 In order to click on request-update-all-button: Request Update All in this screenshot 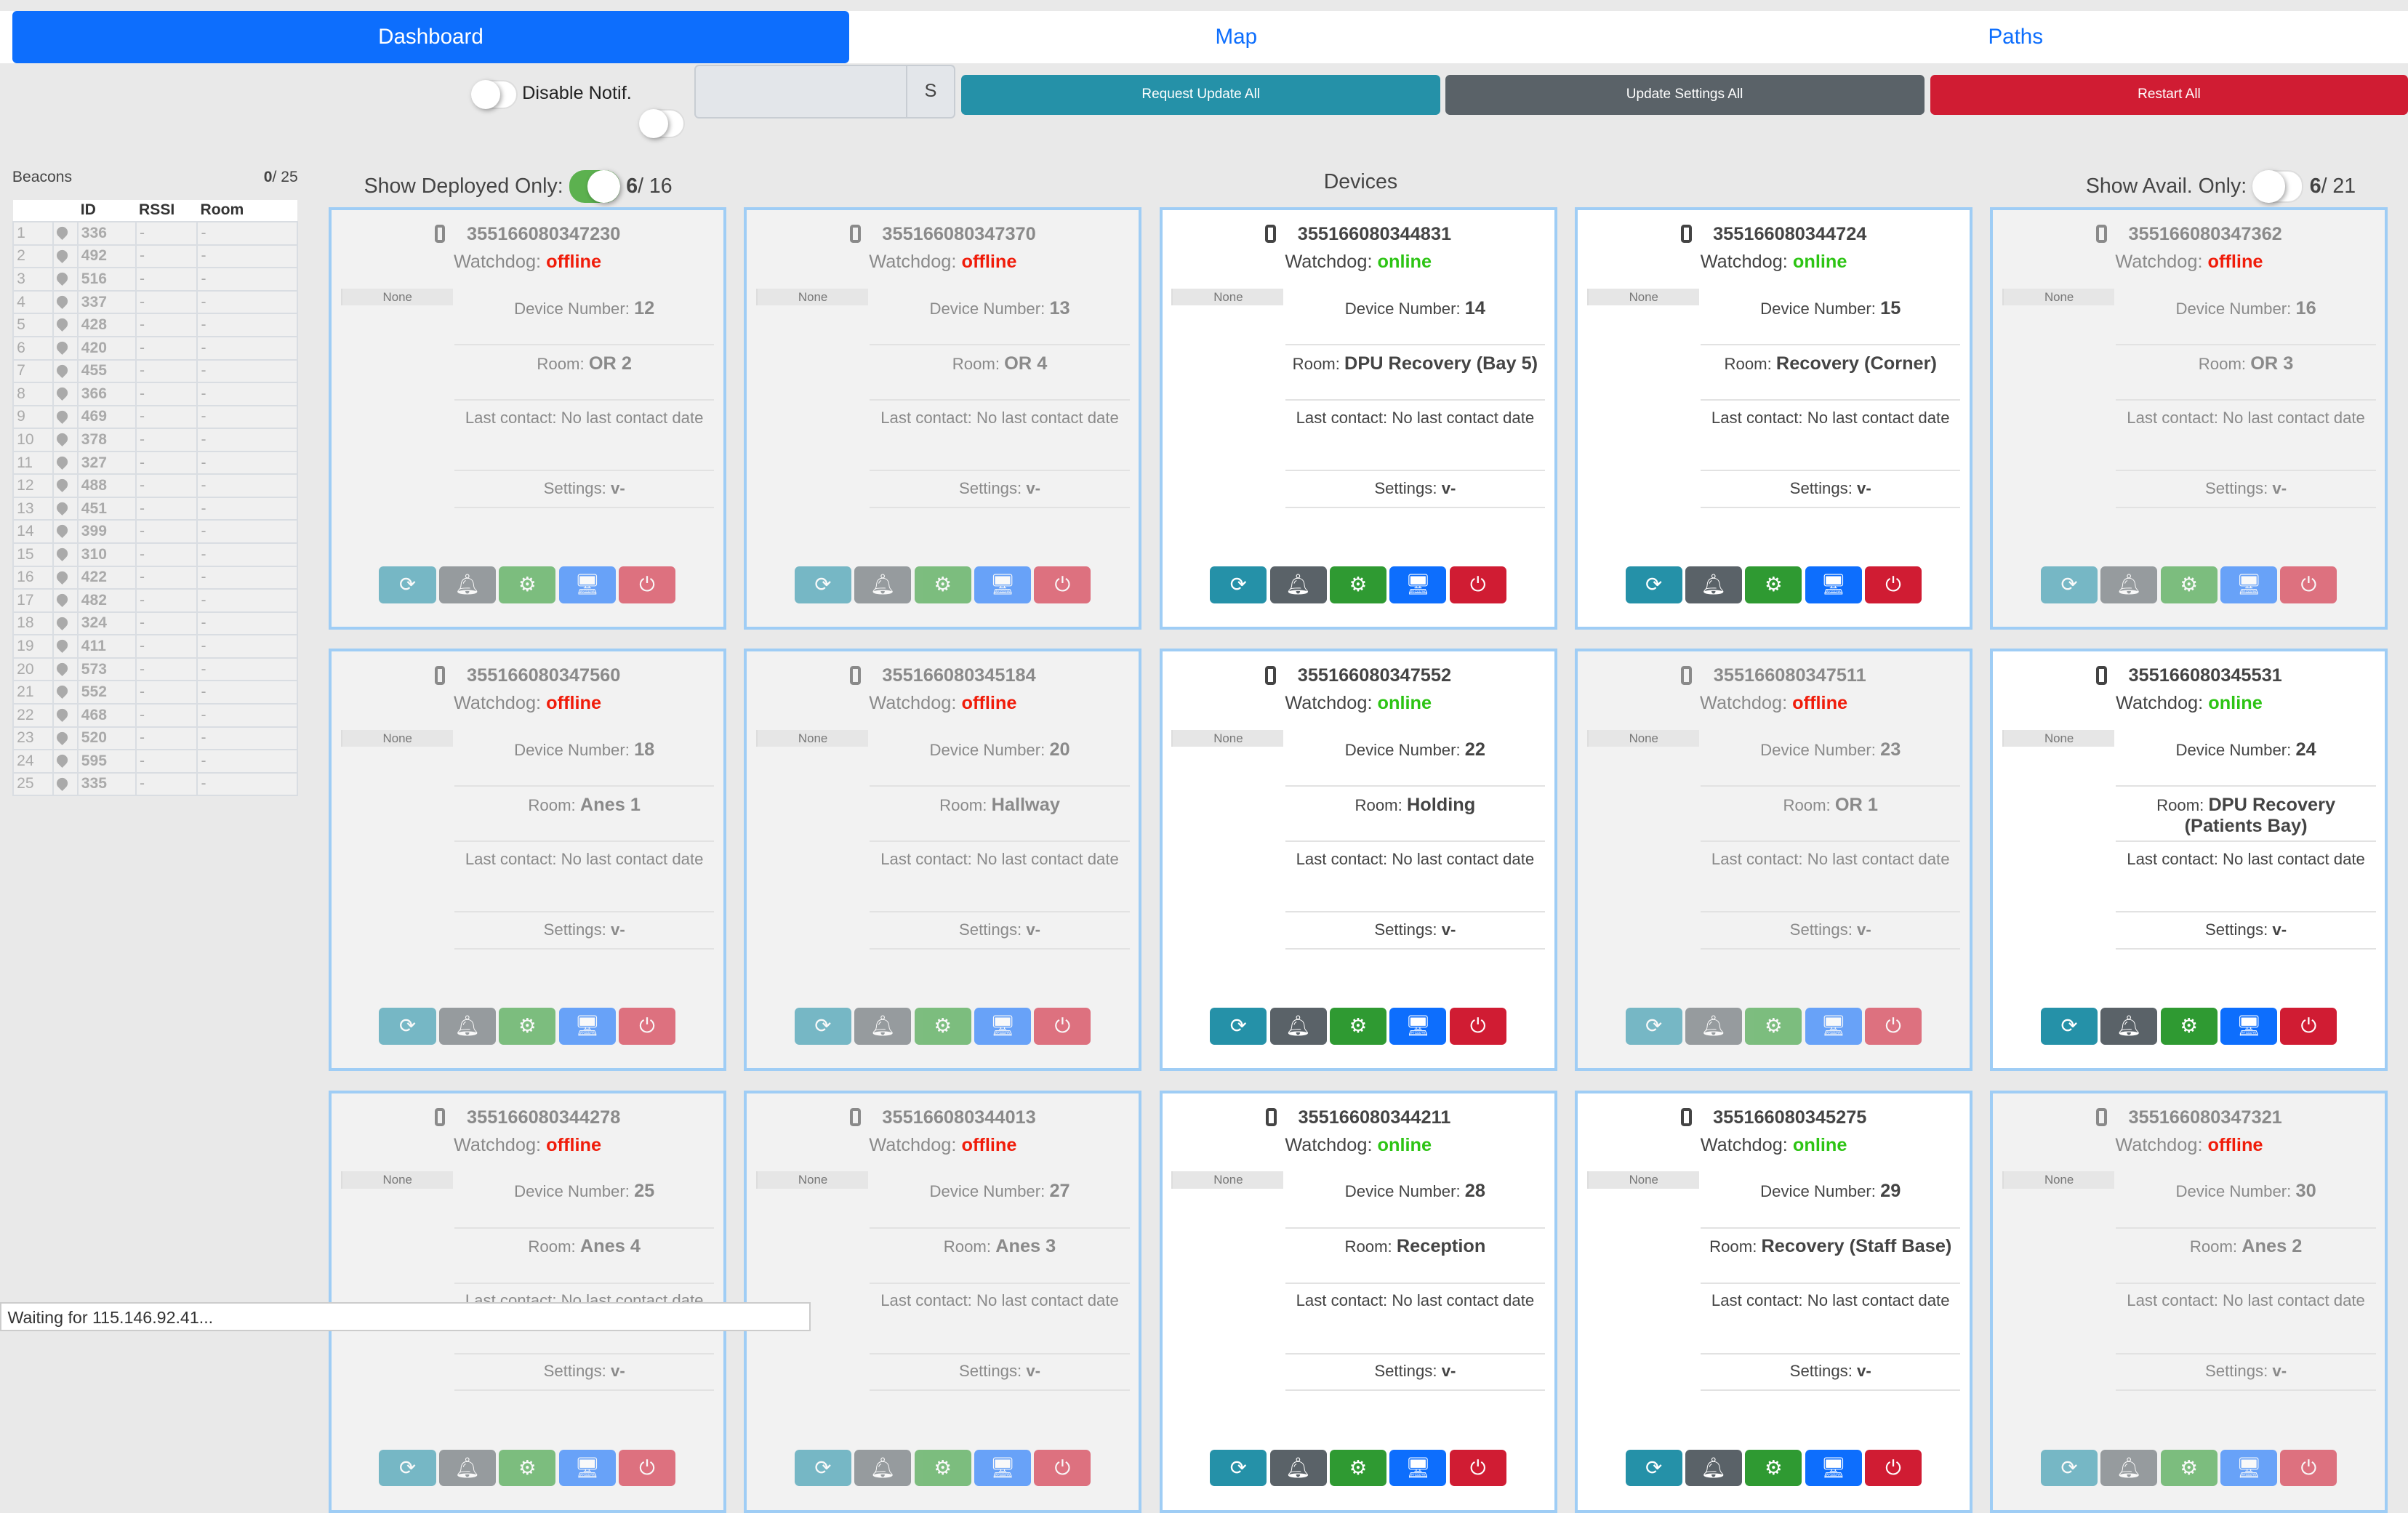, I will do `click(1201, 95)`.